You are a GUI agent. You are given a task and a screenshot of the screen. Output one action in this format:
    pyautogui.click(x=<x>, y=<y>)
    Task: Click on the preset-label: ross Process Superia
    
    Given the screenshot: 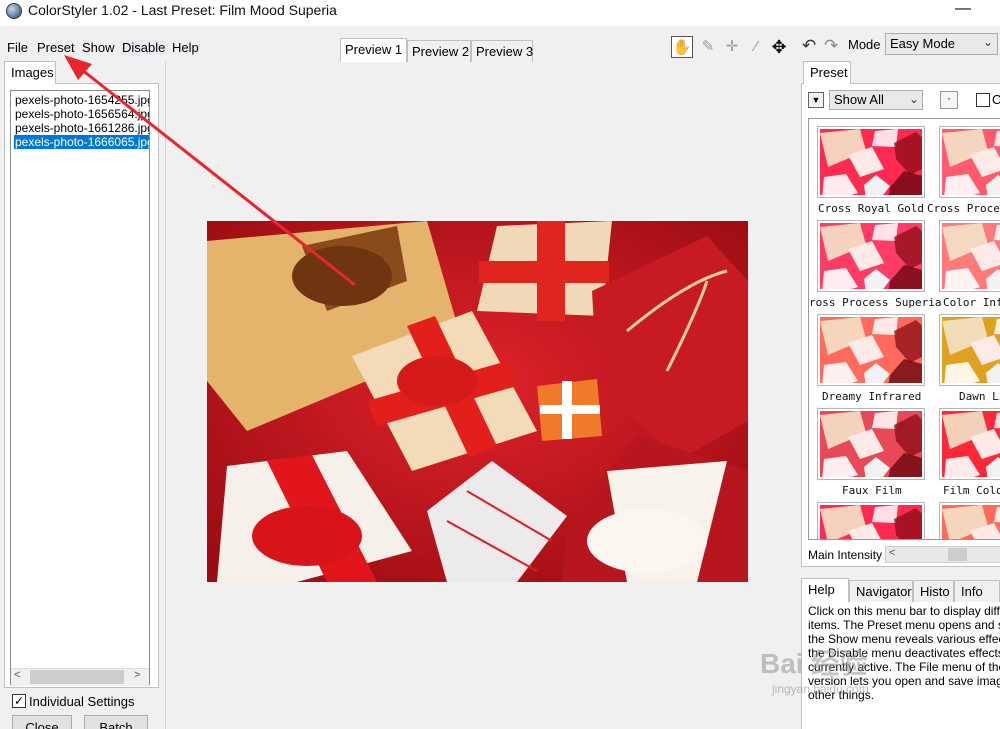 What is the action you would take?
    pyautogui.click(x=875, y=302)
    